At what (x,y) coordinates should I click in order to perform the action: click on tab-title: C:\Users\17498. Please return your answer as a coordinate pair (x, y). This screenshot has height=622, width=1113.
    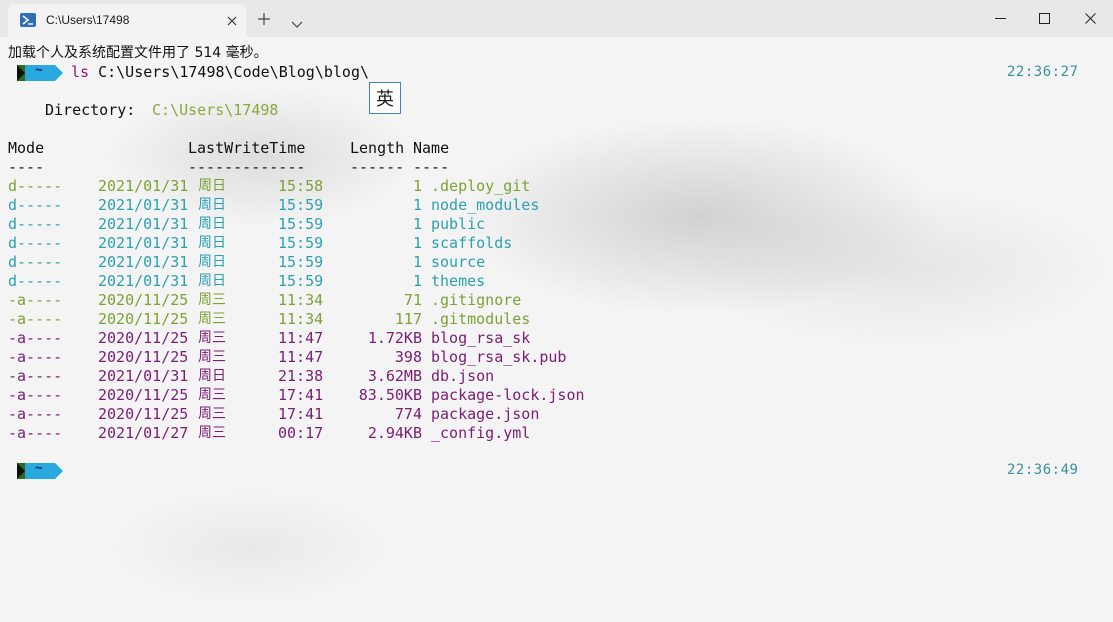
    Looking at the image, I should click on (88, 20).